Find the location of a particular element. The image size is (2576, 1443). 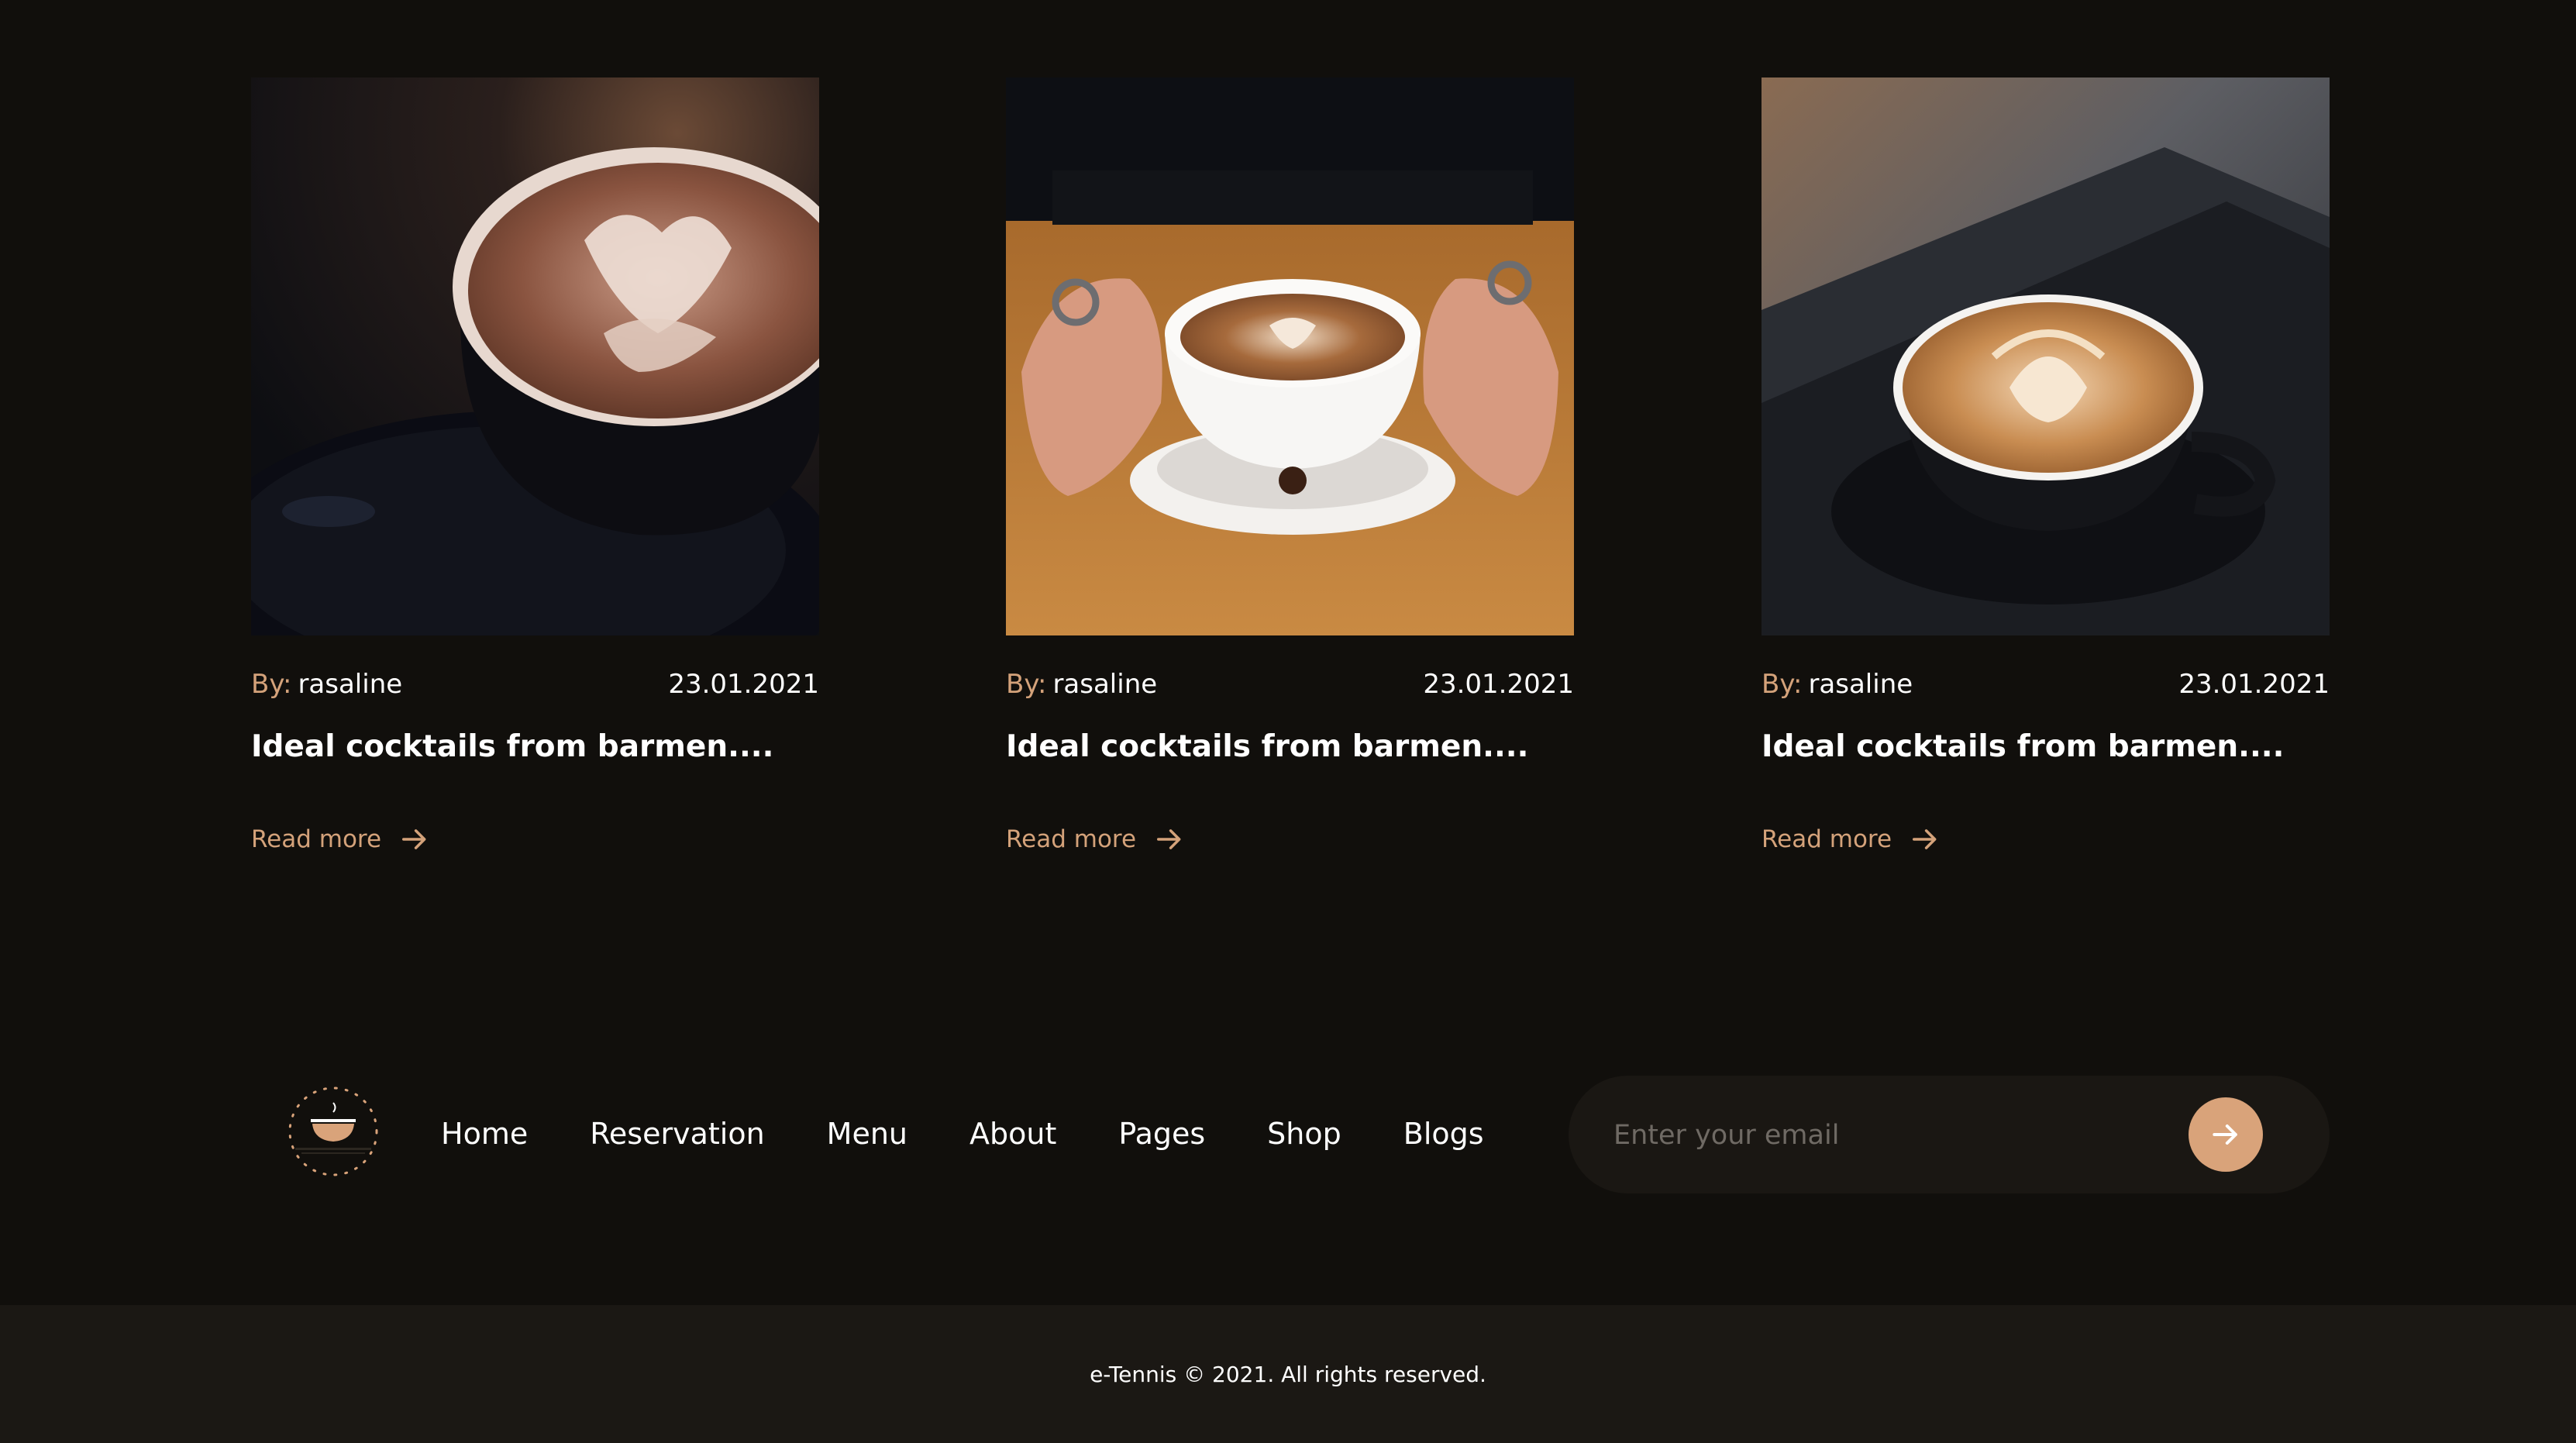

subscribe-button is located at coordinates (2226, 1135).